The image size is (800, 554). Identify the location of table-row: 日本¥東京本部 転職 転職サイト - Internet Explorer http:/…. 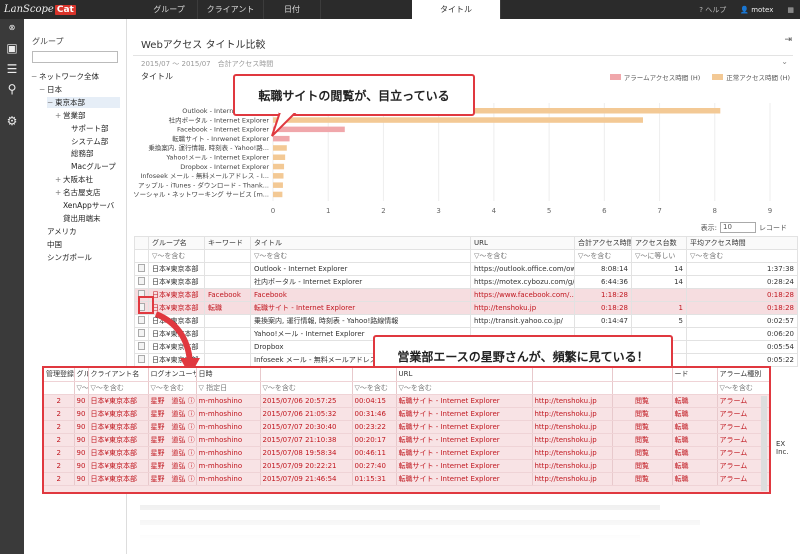
(466, 308).